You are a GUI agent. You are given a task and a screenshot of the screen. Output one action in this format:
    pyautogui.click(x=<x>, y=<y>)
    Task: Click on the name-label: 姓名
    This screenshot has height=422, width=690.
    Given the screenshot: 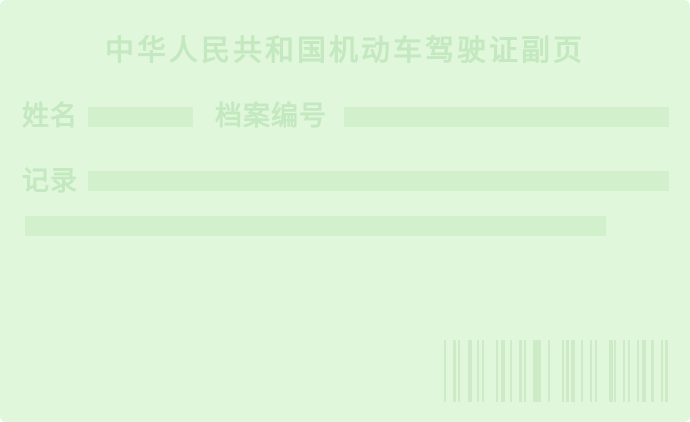 What is the action you would take?
    pyautogui.click(x=50, y=116)
    